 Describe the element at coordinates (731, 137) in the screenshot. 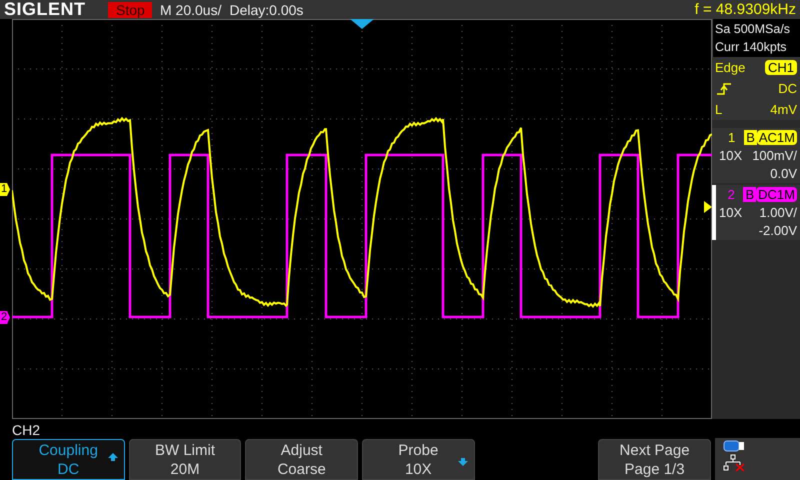

I see `channel-number: 1` at that location.